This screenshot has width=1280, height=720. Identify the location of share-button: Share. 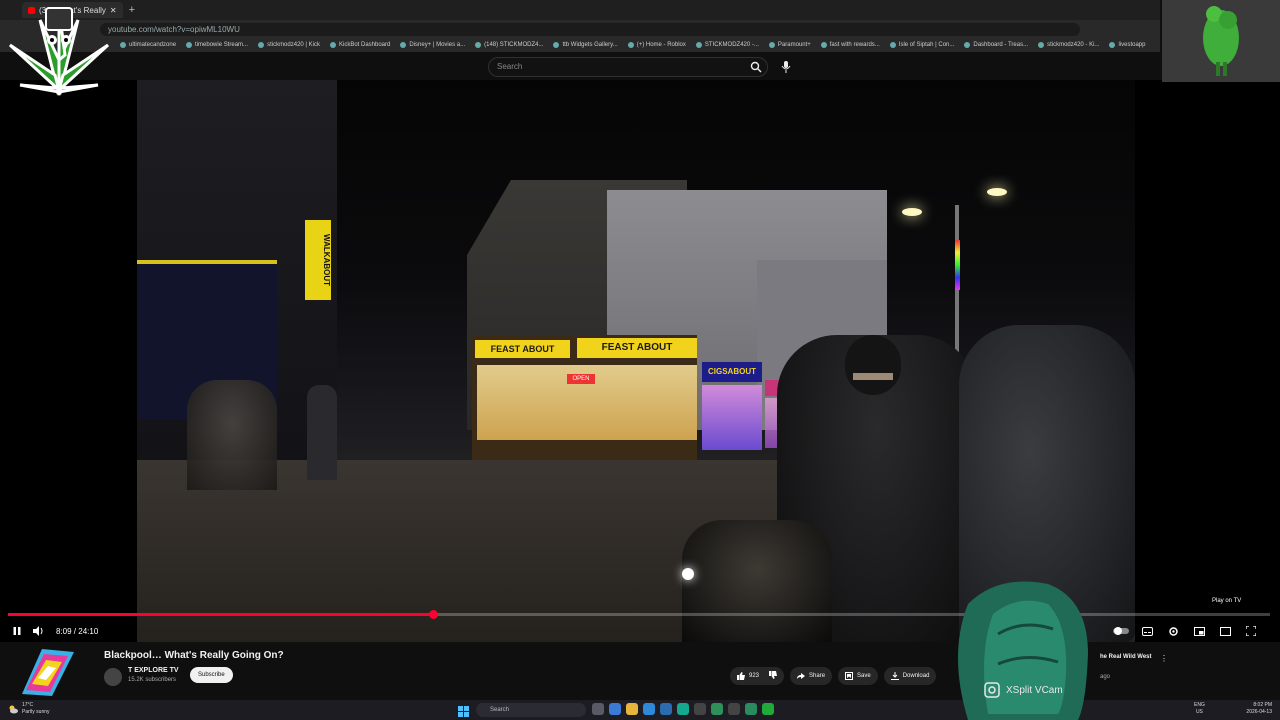
(811, 676).